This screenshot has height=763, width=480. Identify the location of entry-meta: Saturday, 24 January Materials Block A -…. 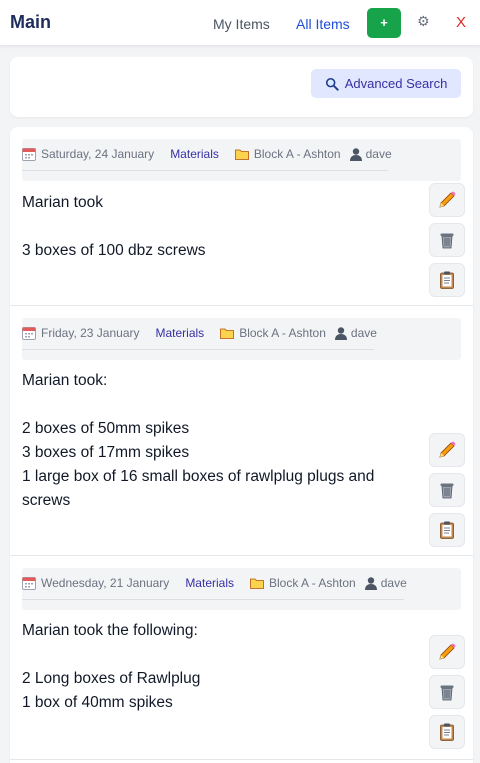
(241, 160).